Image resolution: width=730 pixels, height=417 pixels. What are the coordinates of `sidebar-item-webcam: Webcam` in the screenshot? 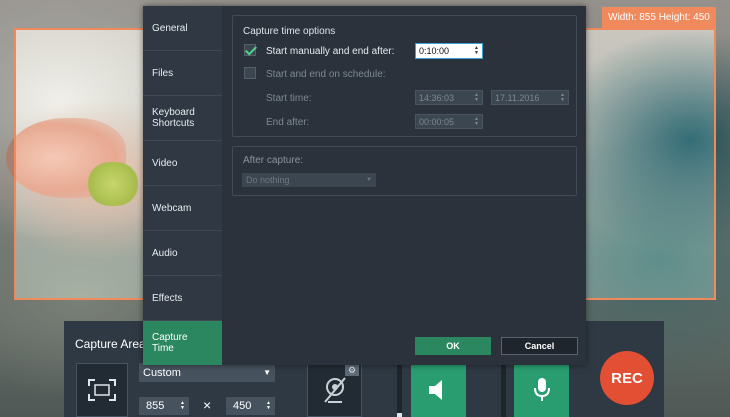 It's located at (182, 208).